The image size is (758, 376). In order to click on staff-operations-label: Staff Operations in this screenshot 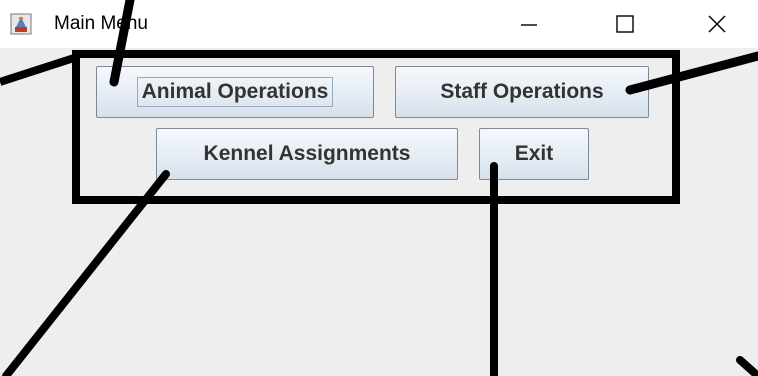, I will do `click(522, 91)`.